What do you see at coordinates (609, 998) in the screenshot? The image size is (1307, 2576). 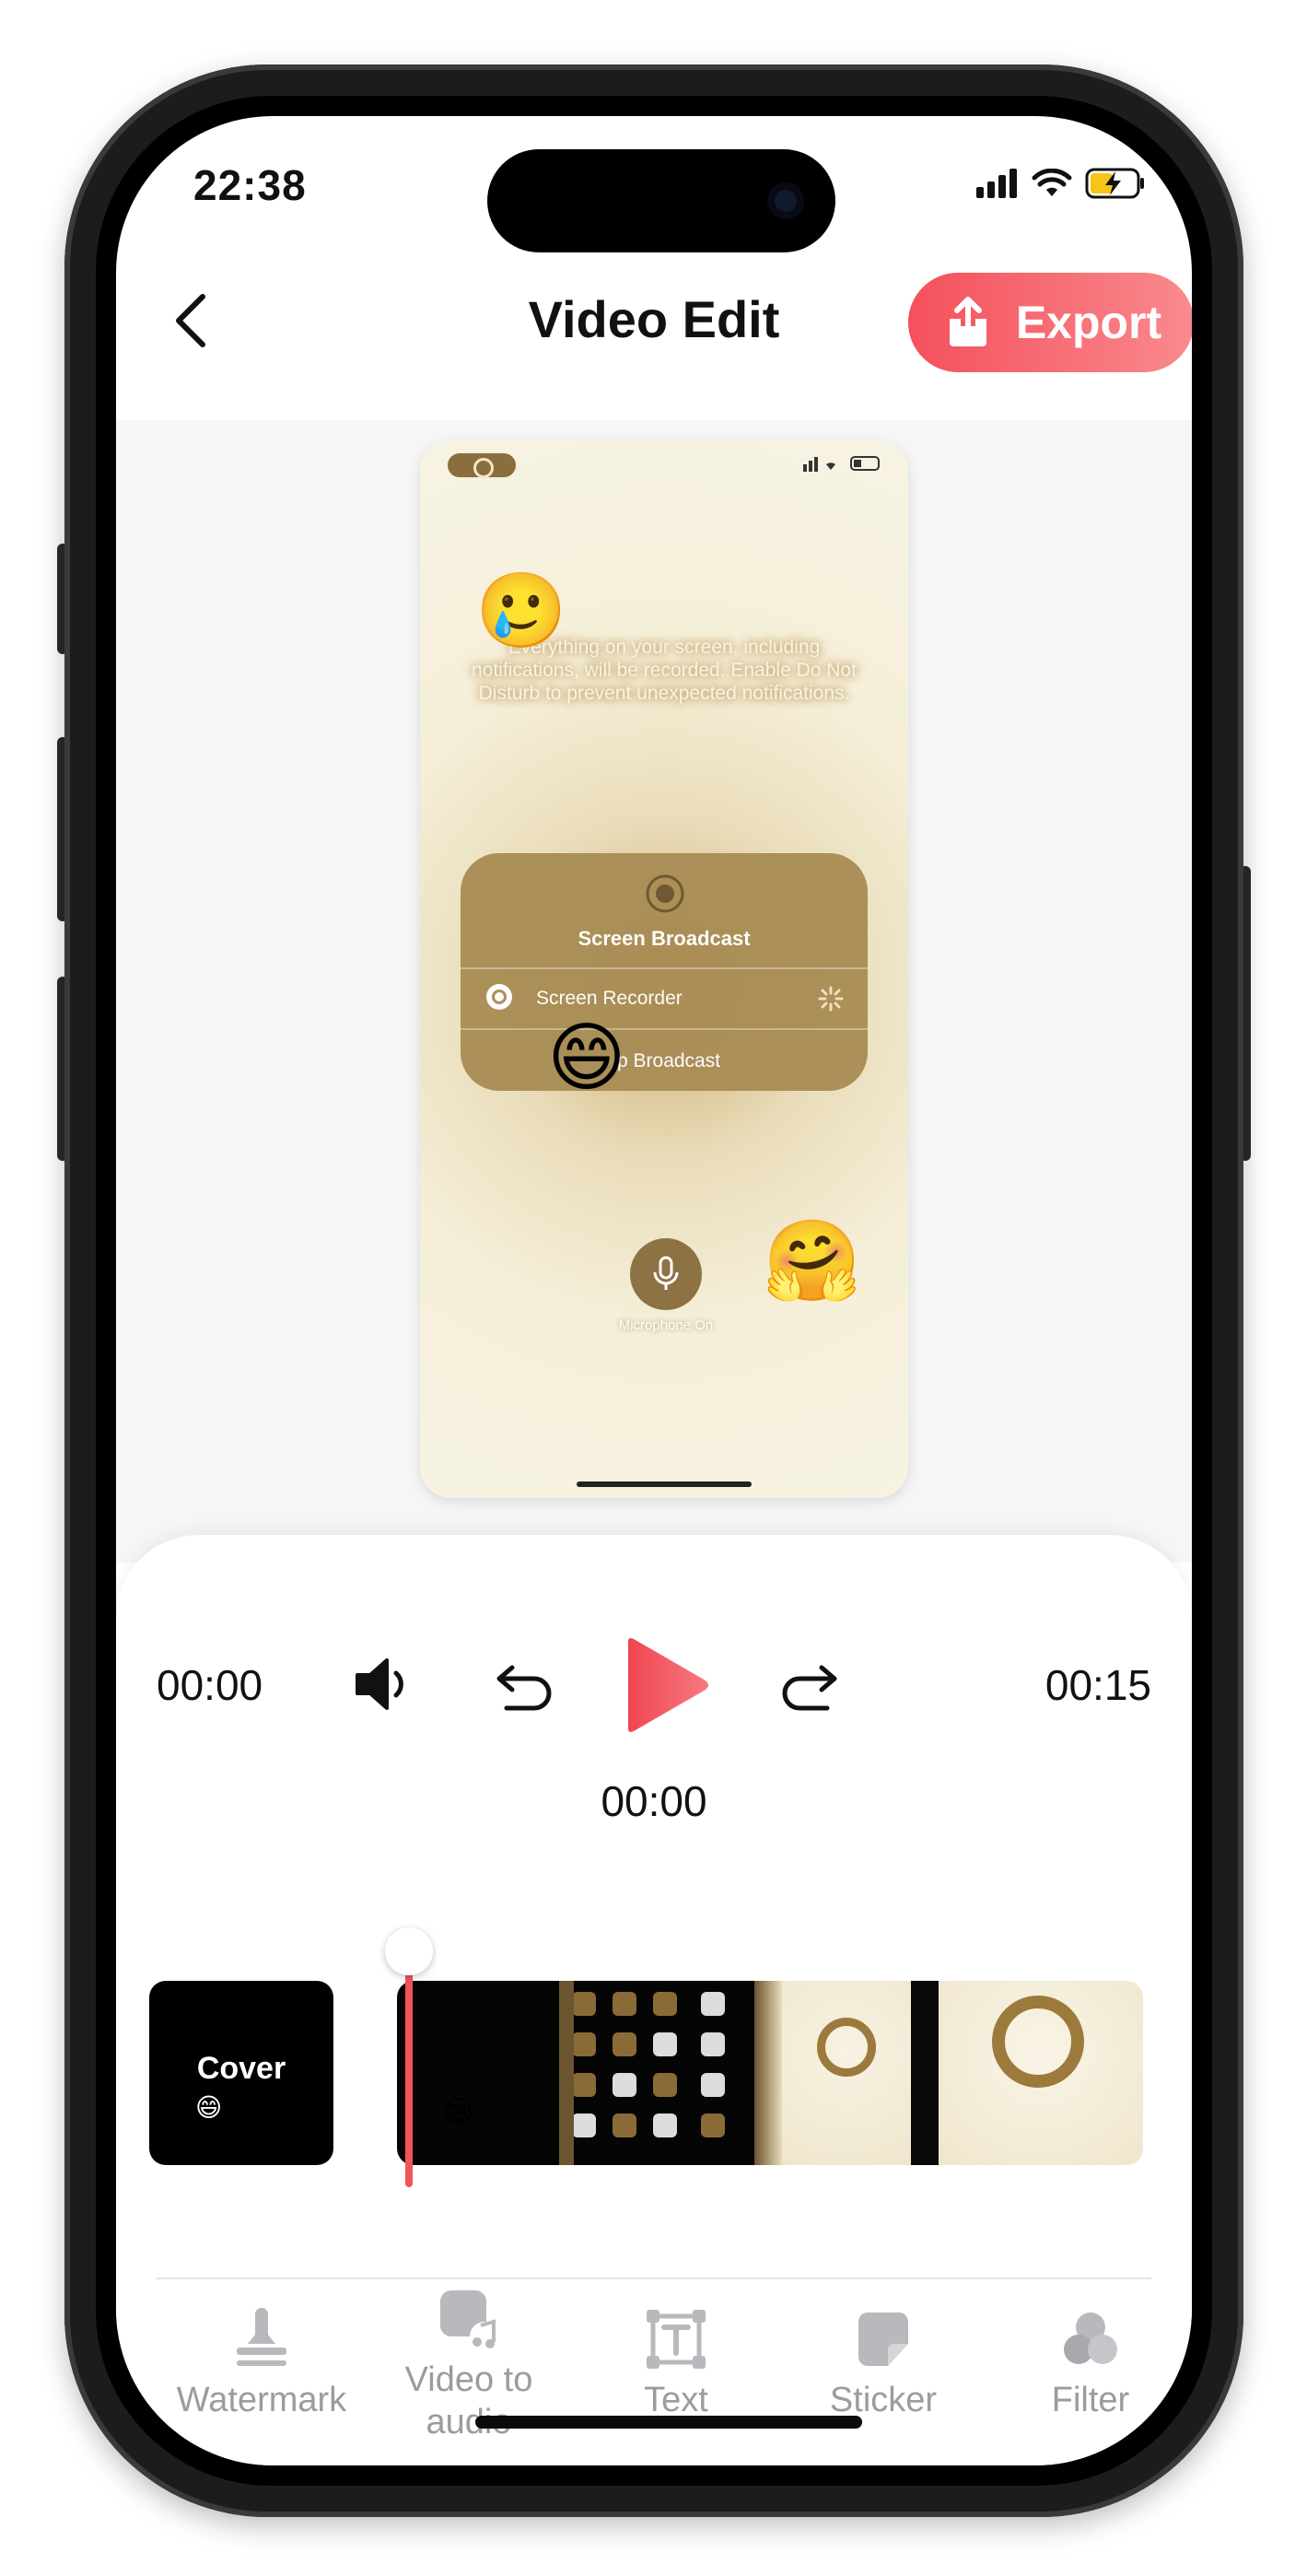 I see `screen-recorder-option: Screen Recorder` at bounding box center [609, 998].